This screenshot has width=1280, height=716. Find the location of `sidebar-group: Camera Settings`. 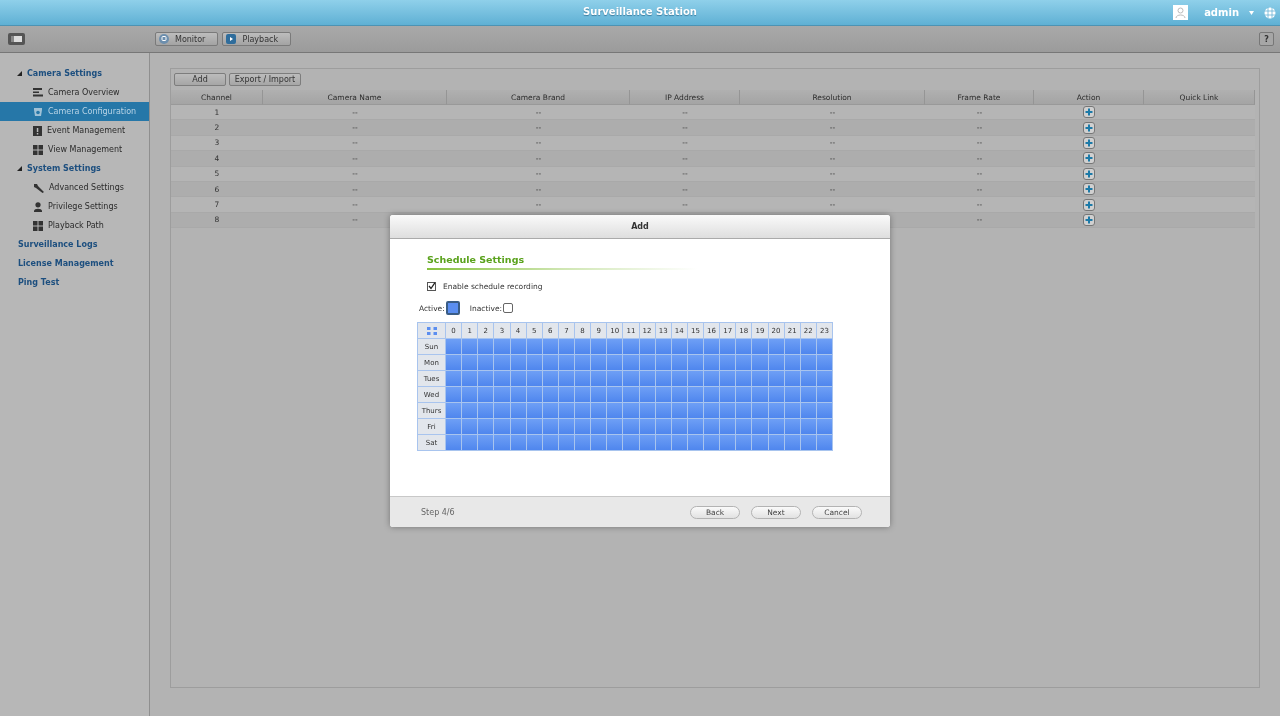

sidebar-group: Camera Settings is located at coordinates (64, 73).